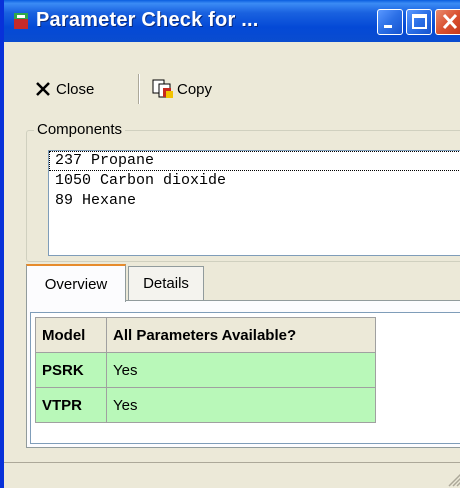  I want to click on tab-overview: Overview, so click(76, 283).